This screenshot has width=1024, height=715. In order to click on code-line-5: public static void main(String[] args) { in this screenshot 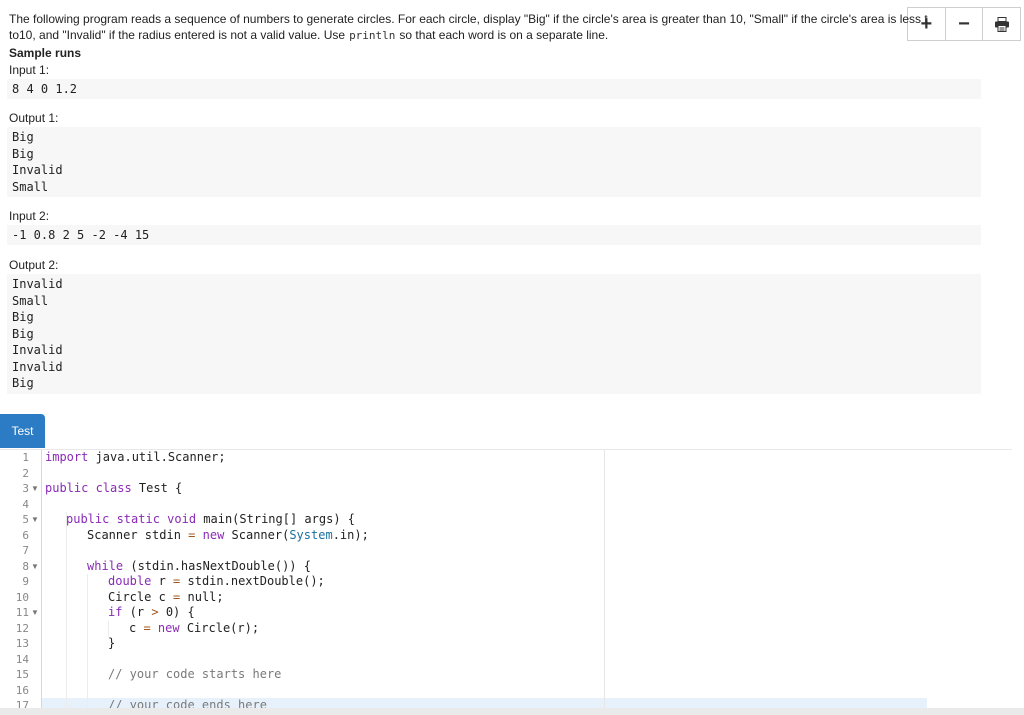, I will do `click(210, 520)`.